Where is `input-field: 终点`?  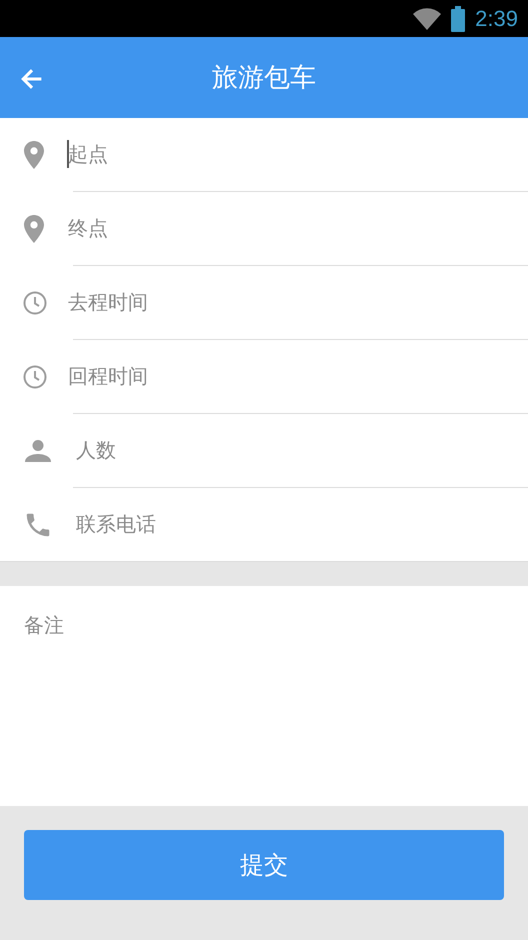 input-field: 终点 is located at coordinates (297, 228).